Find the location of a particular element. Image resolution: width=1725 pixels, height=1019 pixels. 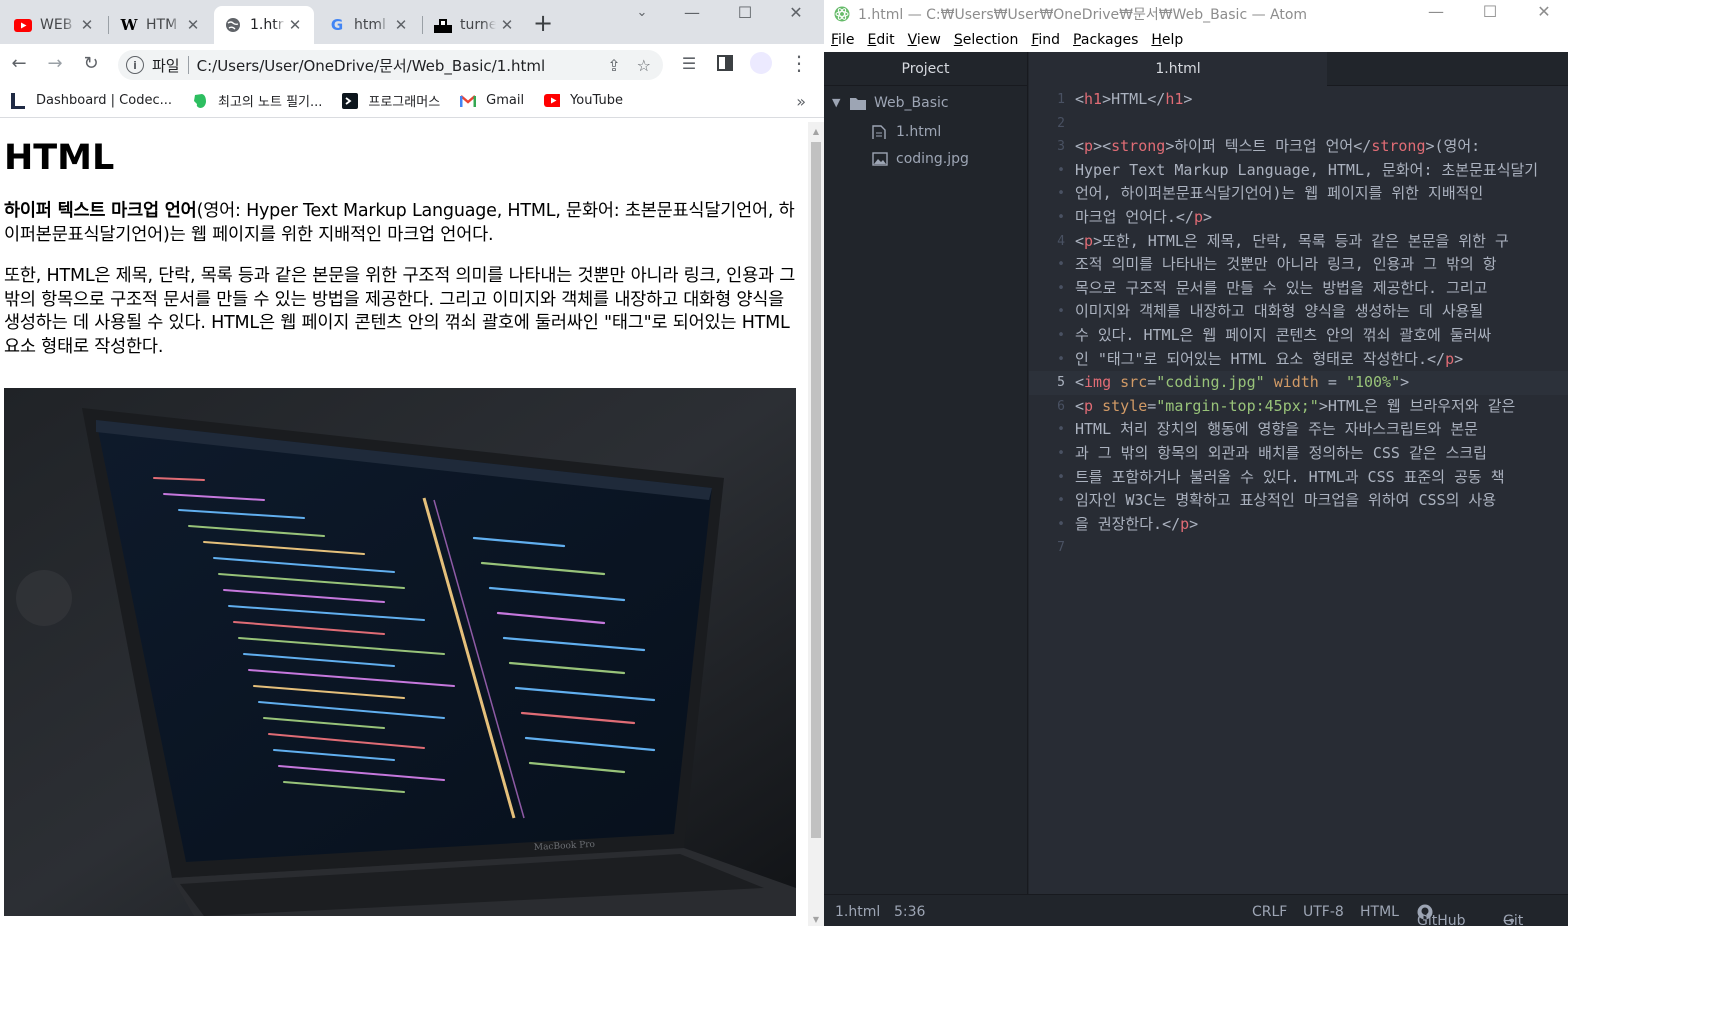

code-line: • 목으로 구조적 문서를 만들 수 있는 방법을 제공한다. 그리고 is located at coordinates (1298, 289).